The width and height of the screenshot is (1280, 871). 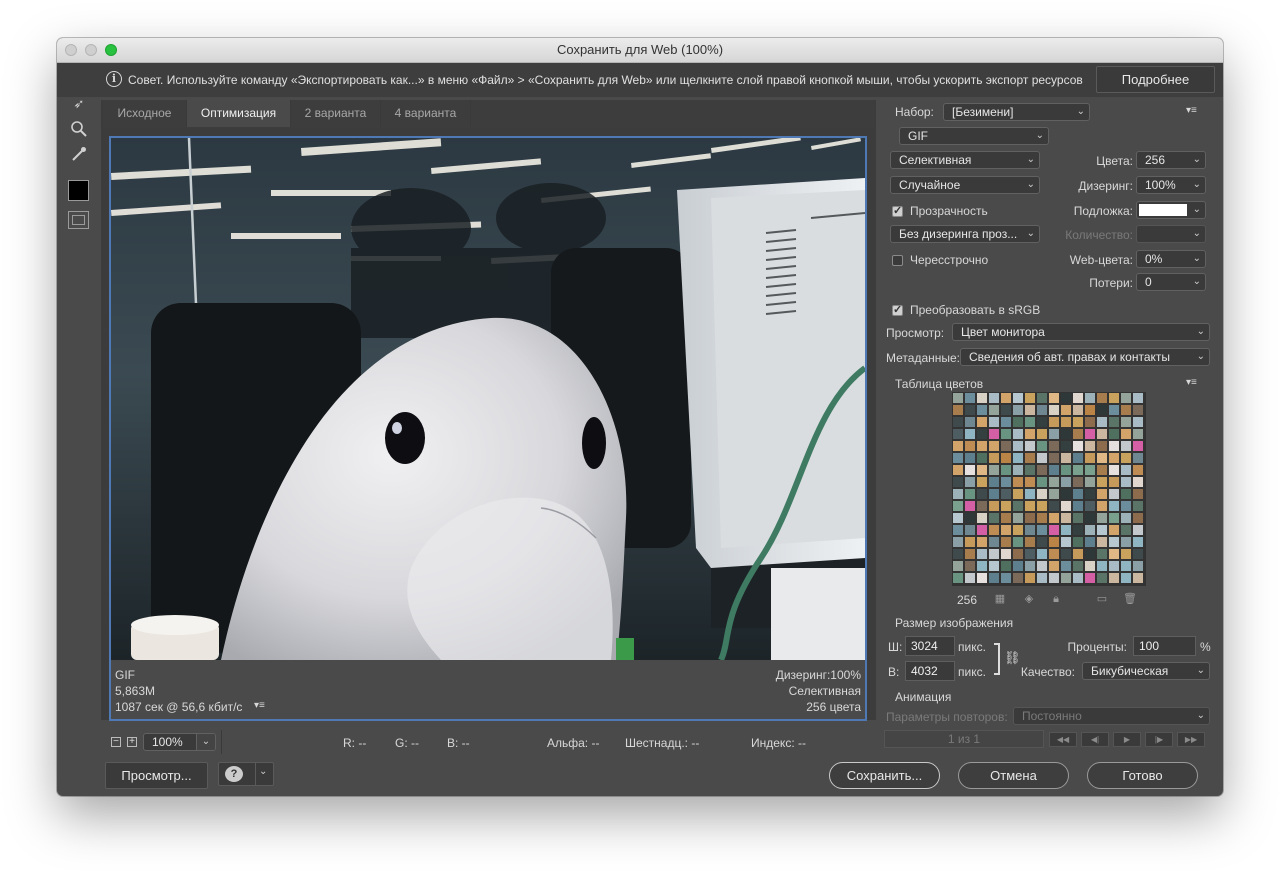 What do you see at coordinates (1171, 259) in the screenshot?
I see `web-snap-select: 0% ⌄` at bounding box center [1171, 259].